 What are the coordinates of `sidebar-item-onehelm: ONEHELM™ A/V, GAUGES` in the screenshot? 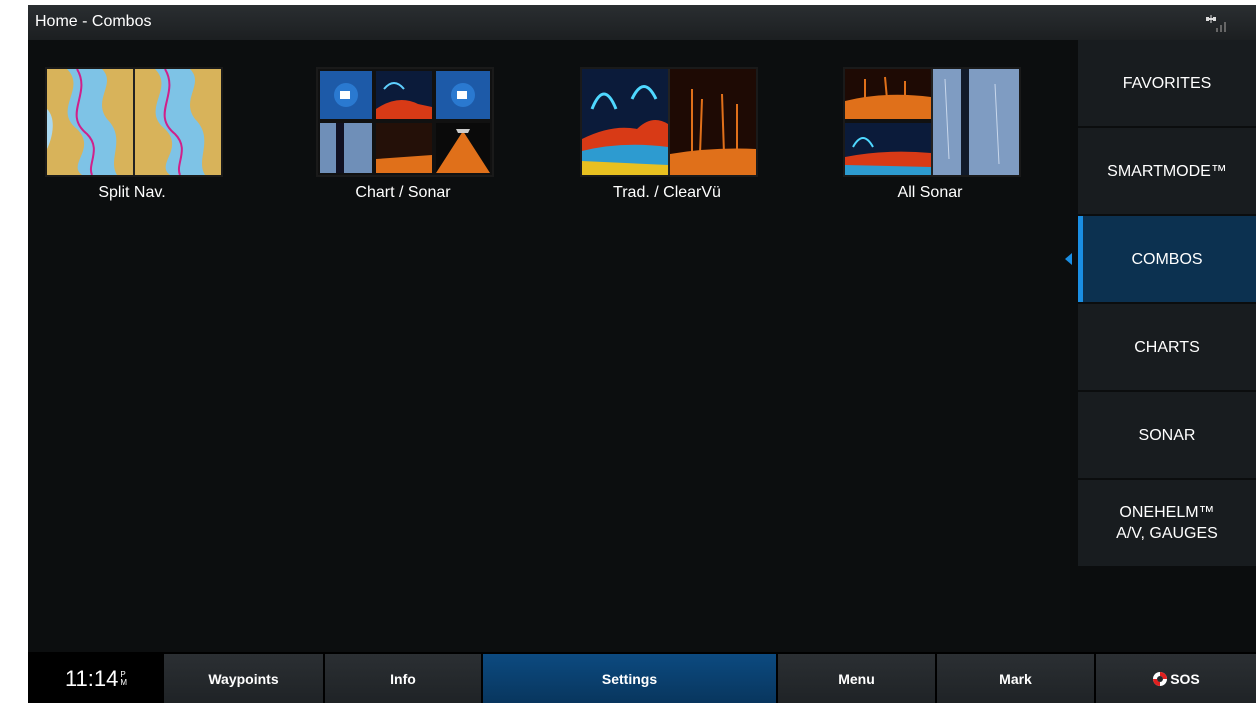 It's located at (1167, 523).